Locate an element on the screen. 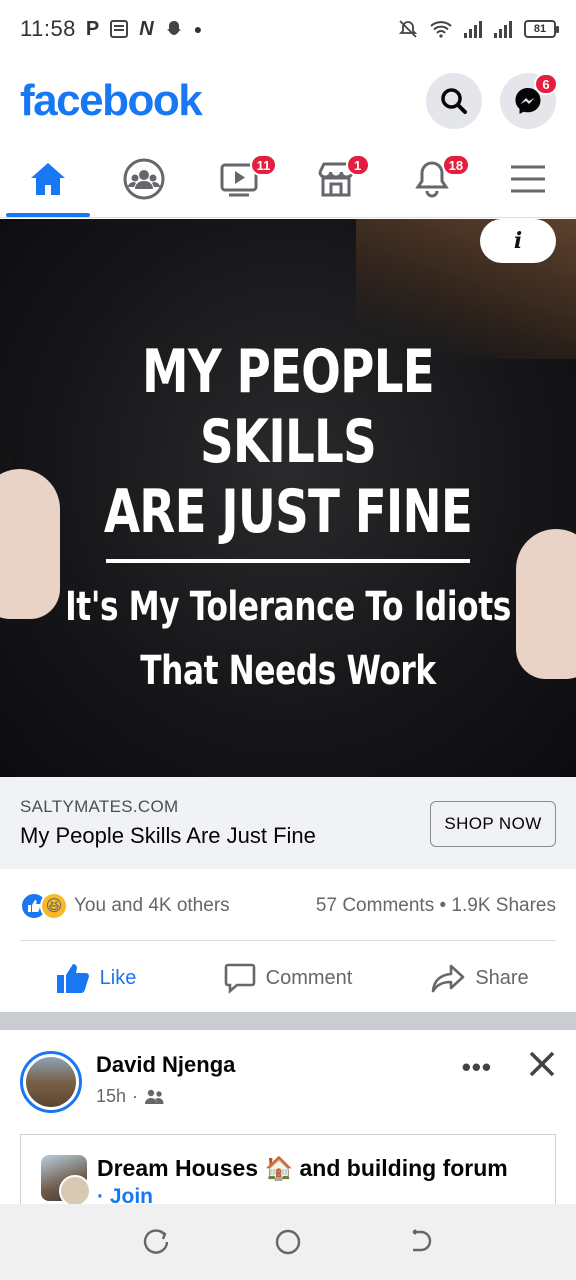 This screenshot has height=1280, width=576. group-suggestion-card: Dream Houses 🏠 and building forum · Join is located at coordinates (288, 1169).